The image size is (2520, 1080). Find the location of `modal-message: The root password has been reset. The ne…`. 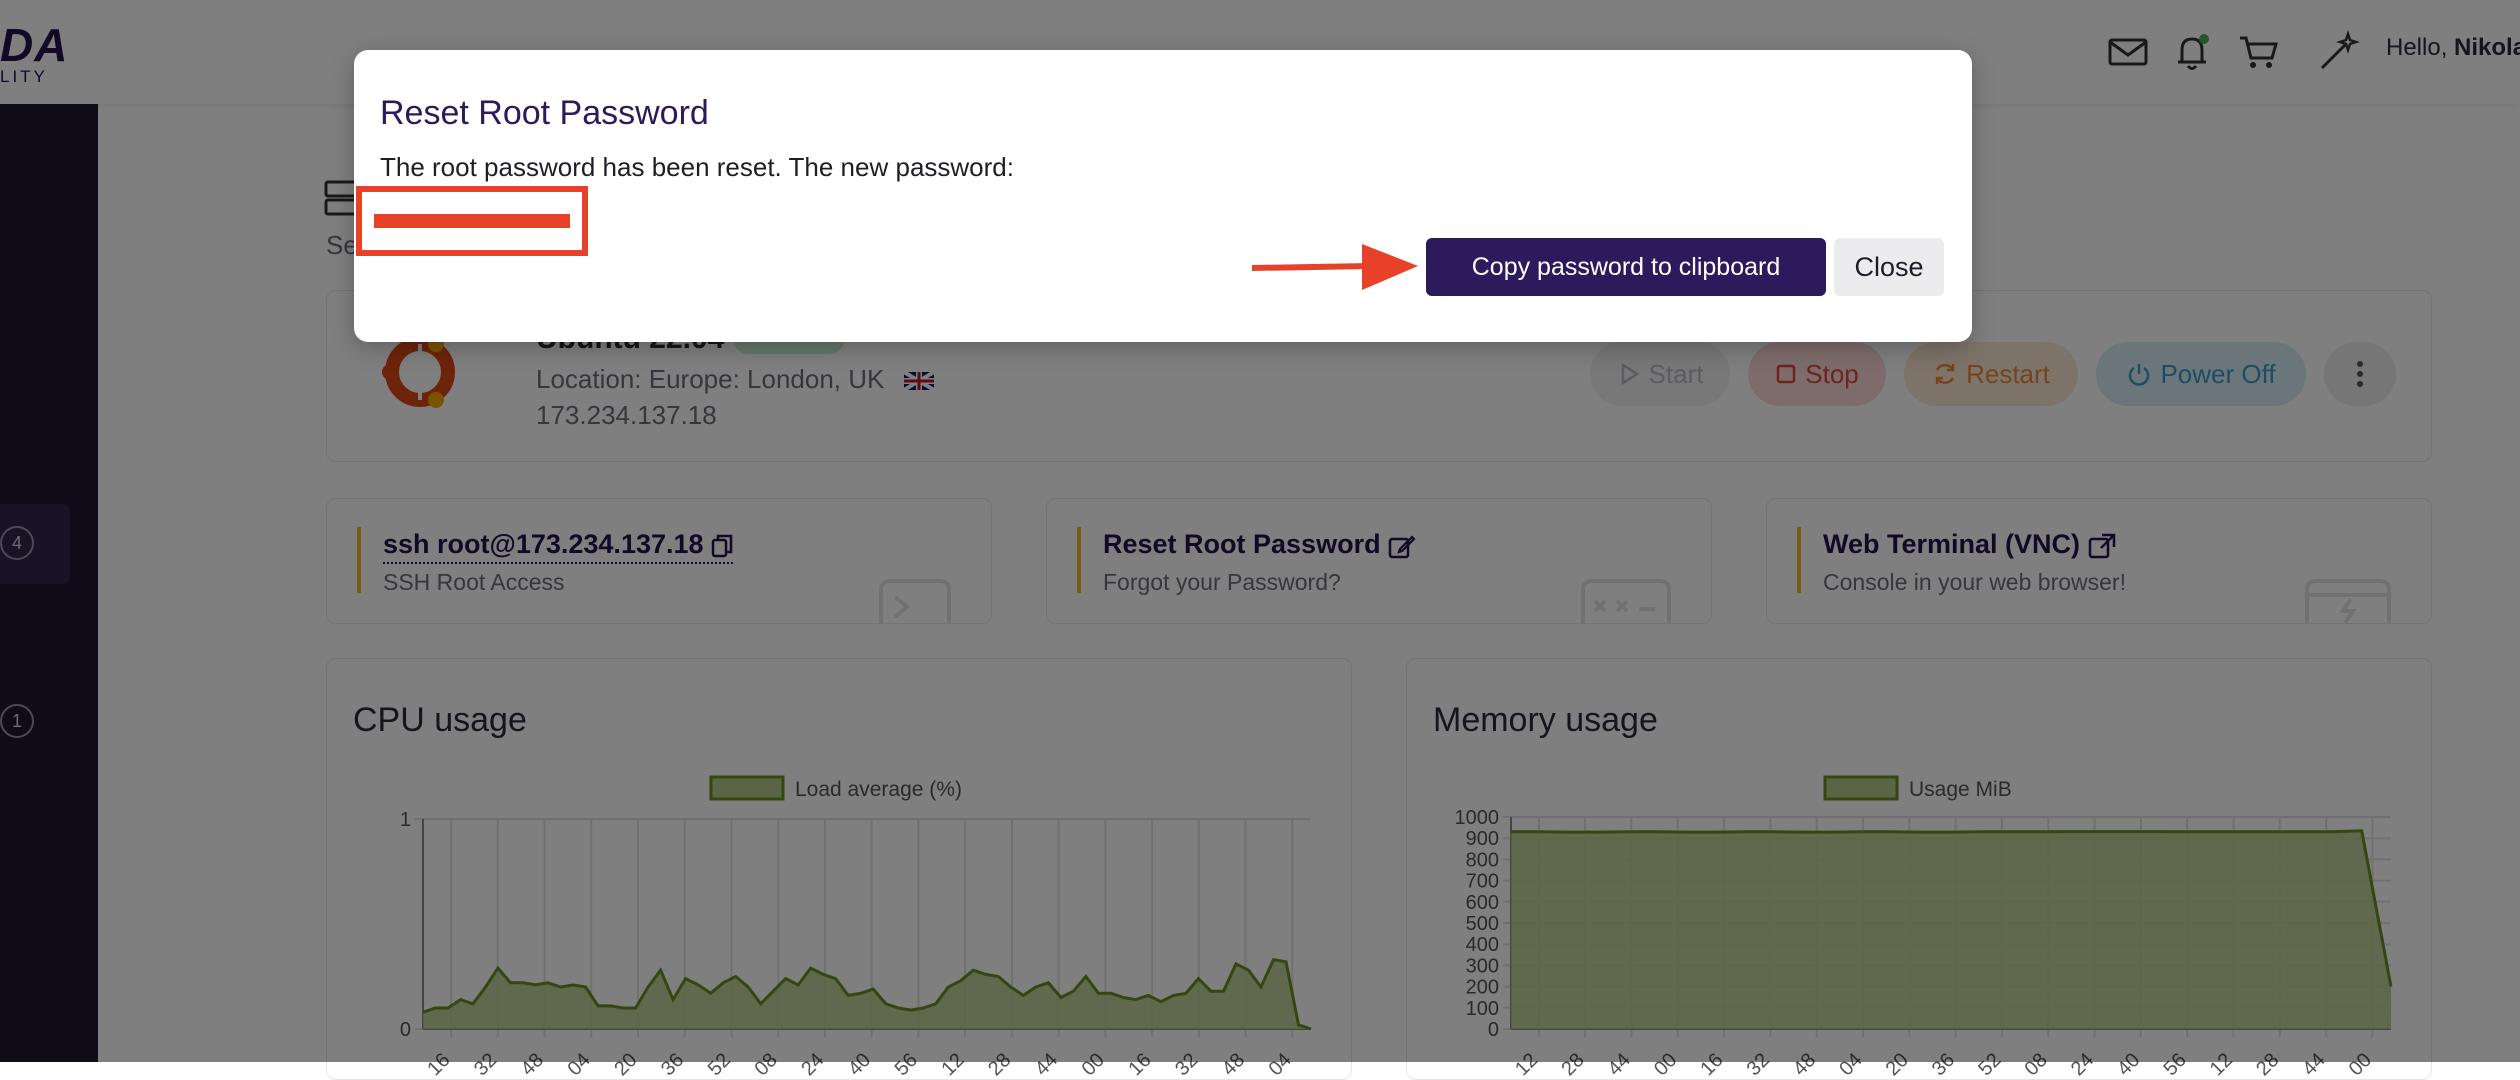

modal-message: The root password has been reset. The ne… is located at coordinates (697, 167).